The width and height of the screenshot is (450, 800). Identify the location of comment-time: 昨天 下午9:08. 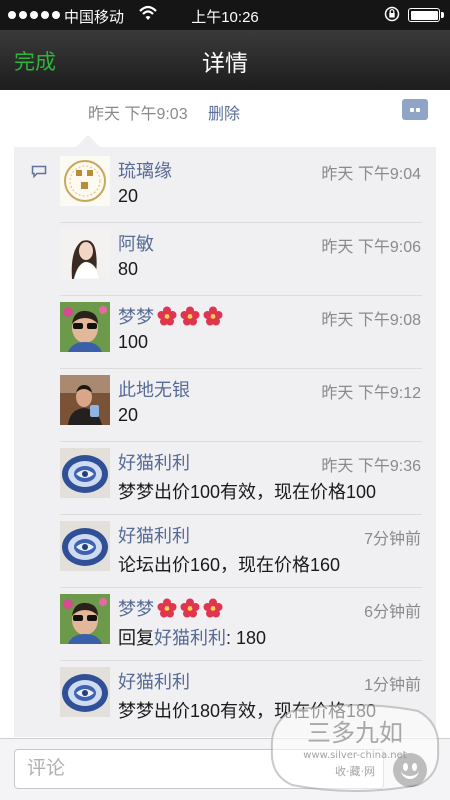
(371, 320).